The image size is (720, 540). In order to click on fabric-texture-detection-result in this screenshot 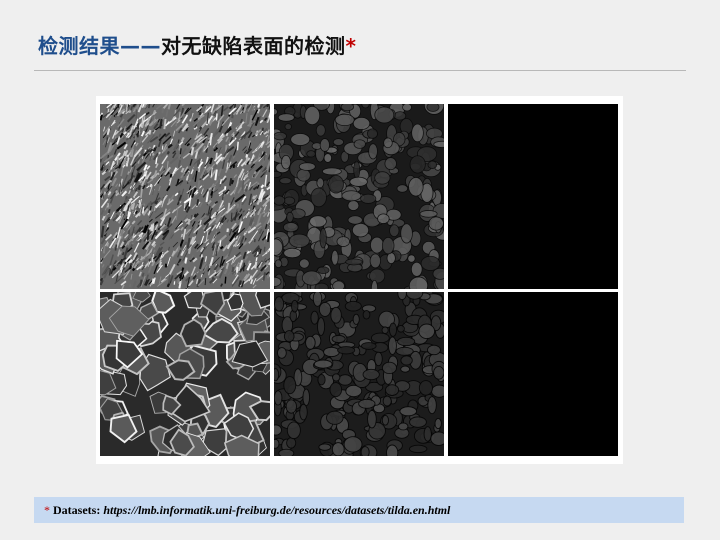, I will do `click(533, 196)`.